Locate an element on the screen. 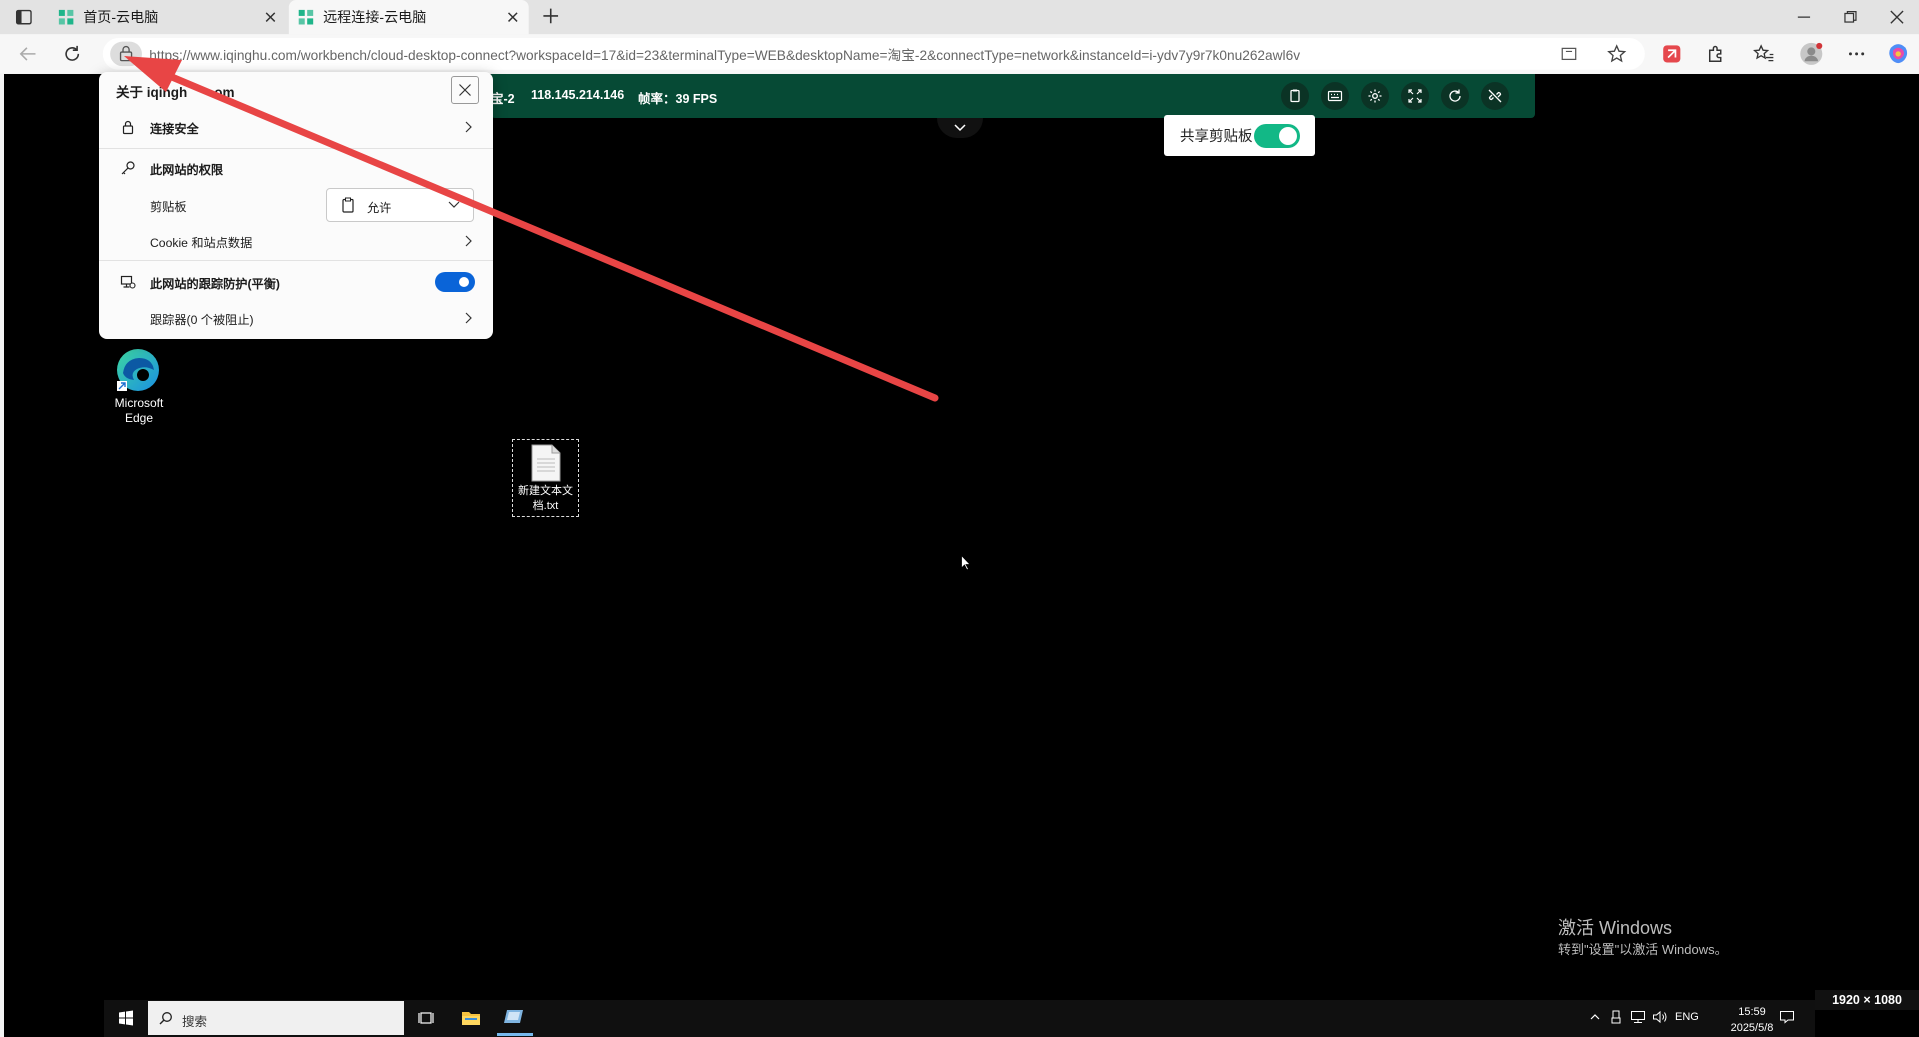  tab-title: 远程连接-云电脑 is located at coordinates (375, 18).